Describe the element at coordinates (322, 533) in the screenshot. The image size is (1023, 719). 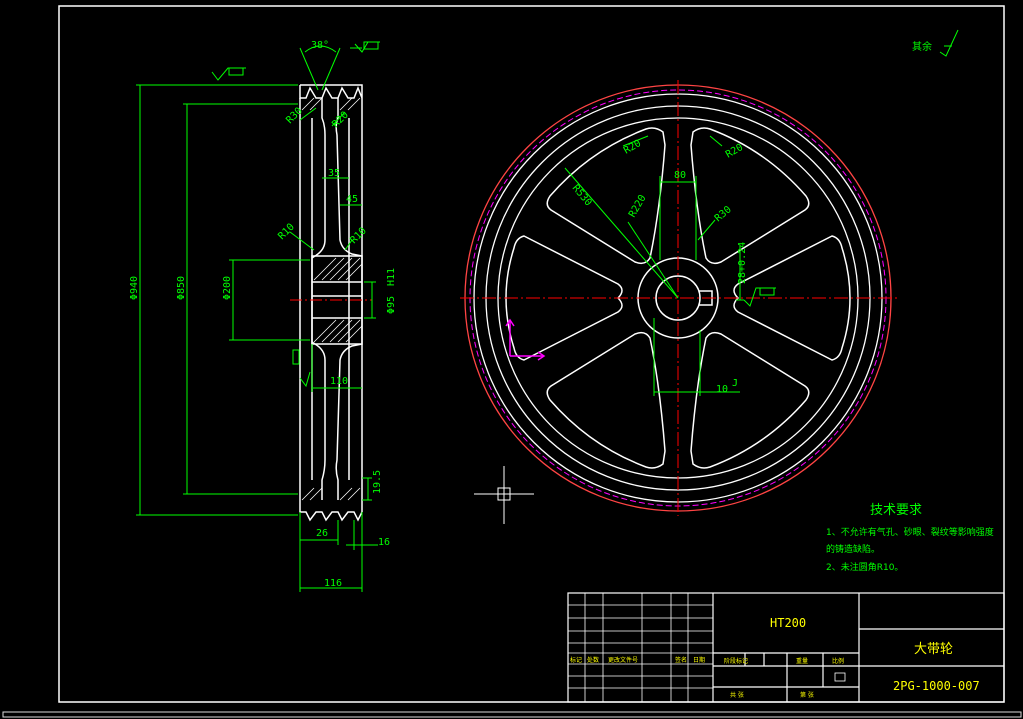
I see `dim-width-26: 26` at that location.